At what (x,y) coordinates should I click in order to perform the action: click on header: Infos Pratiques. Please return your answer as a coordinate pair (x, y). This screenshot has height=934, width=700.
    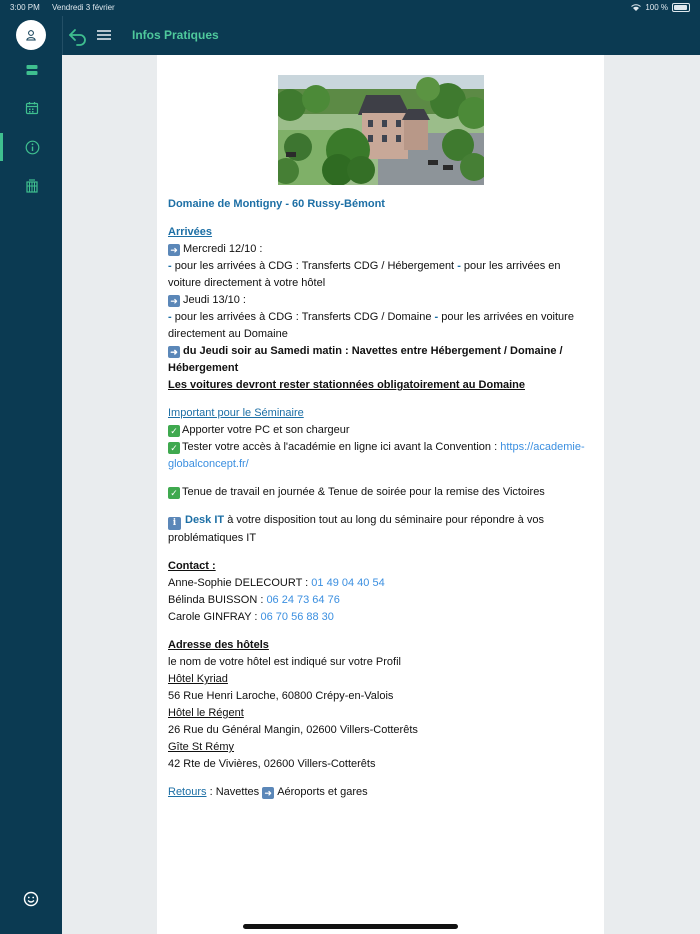
    Looking at the image, I should click on (381, 35).